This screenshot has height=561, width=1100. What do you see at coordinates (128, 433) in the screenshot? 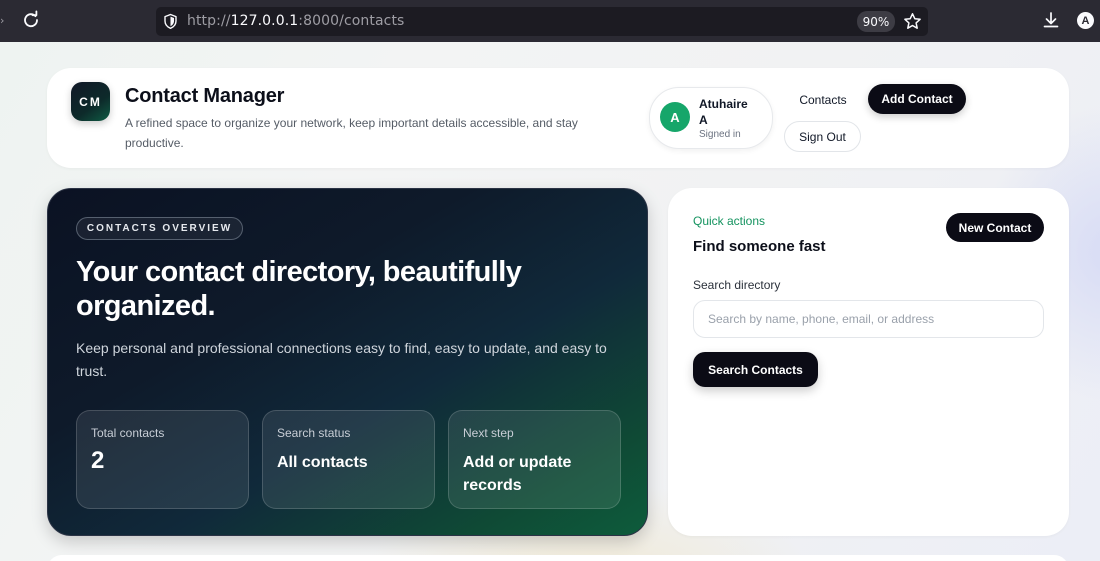
I see `stat-label: Total contacts` at bounding box center [128, 433].